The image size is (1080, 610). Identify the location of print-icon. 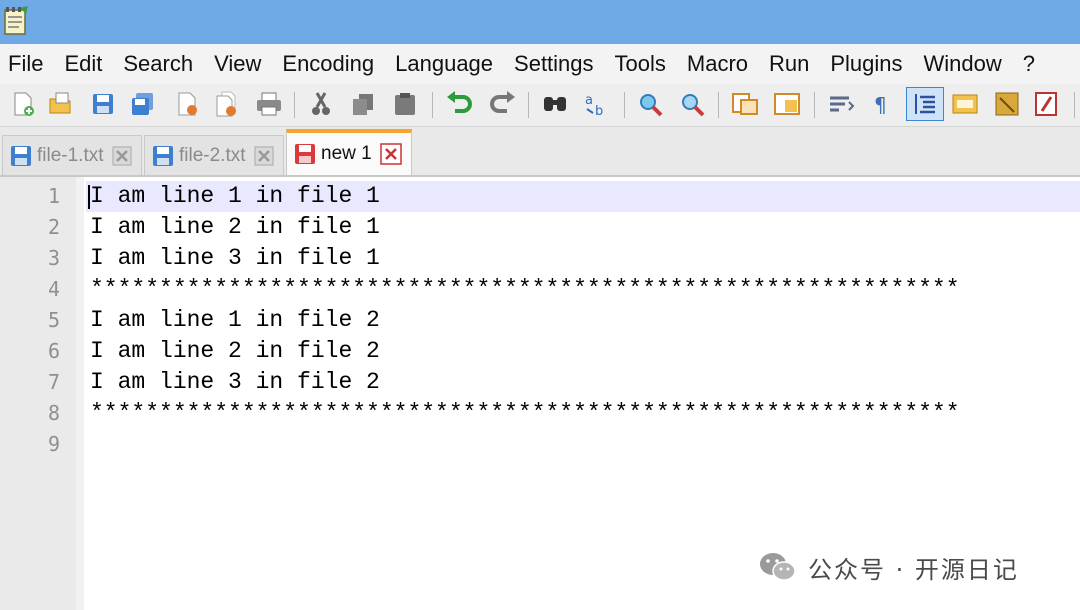
(269, 104).